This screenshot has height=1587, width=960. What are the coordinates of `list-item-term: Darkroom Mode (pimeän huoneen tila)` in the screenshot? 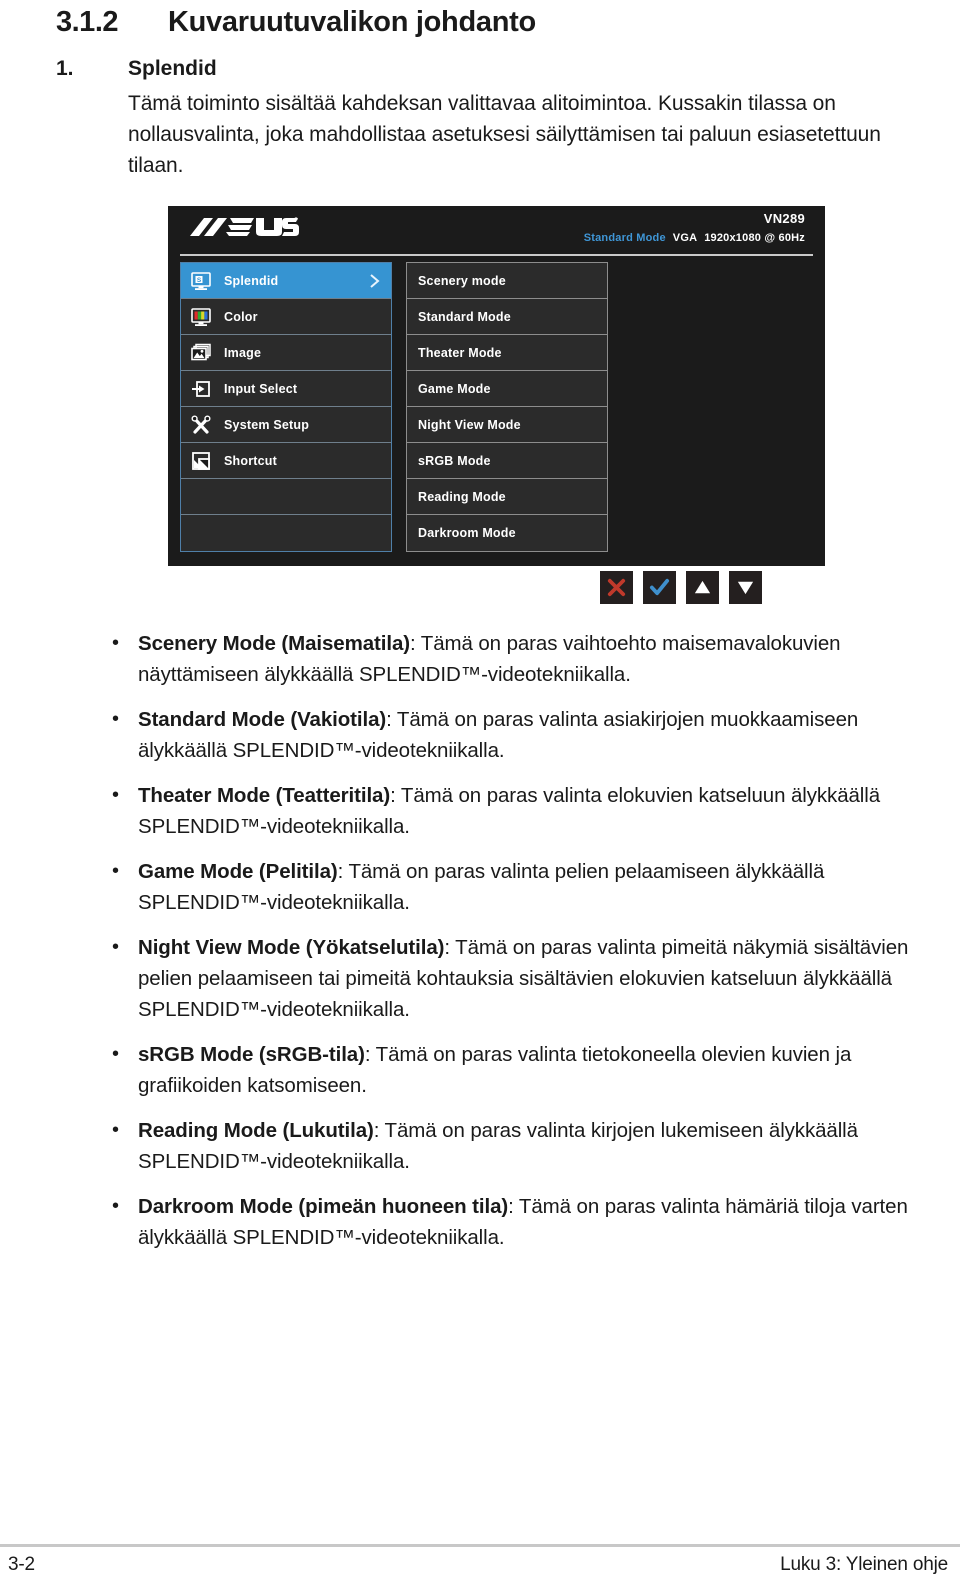 It's located at (323, 1206).